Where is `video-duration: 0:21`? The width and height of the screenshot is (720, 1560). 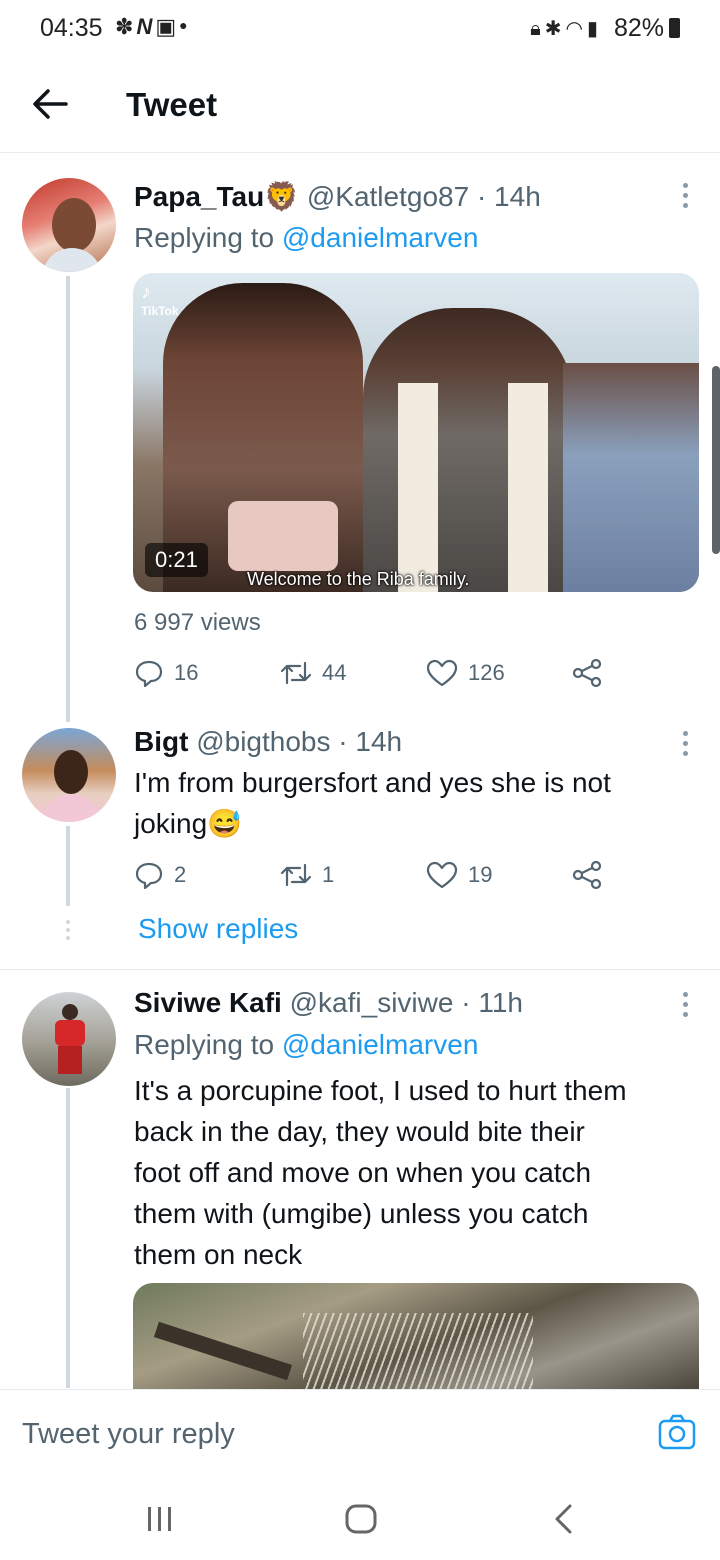
video-duration: 0:21 is located at coordinates (176, 560).